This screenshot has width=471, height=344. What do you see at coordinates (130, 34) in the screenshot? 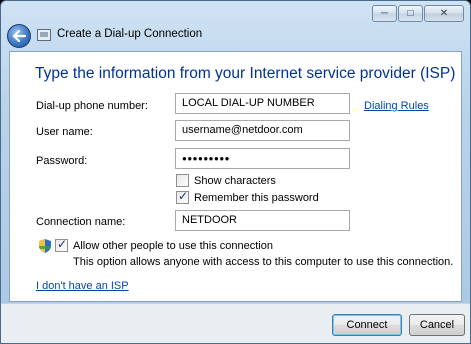
I see `wizard-title: Create a Dial-up Connection` at bounding box center [130, 34].